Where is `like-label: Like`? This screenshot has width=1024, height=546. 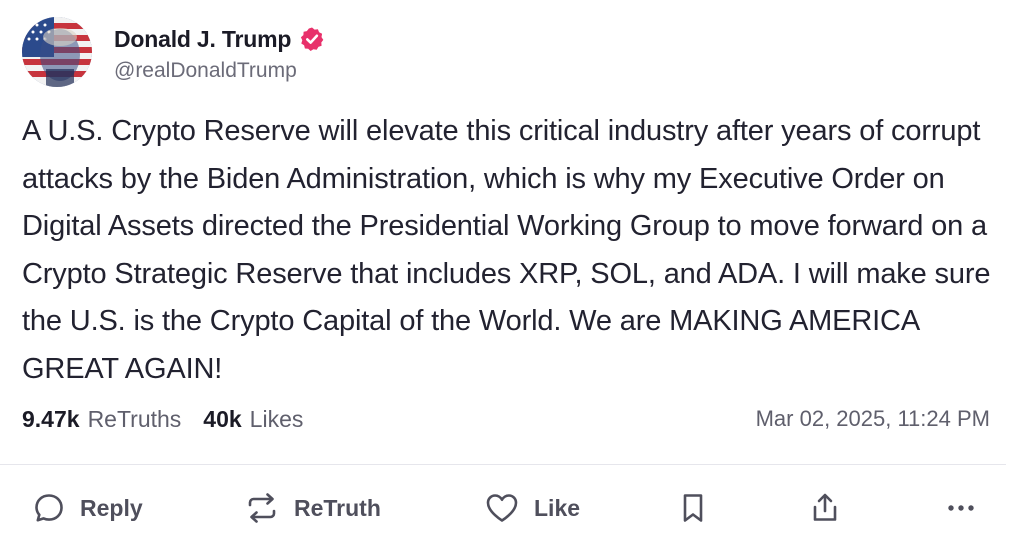
like-label: Like is located at coordinates (557, 507).